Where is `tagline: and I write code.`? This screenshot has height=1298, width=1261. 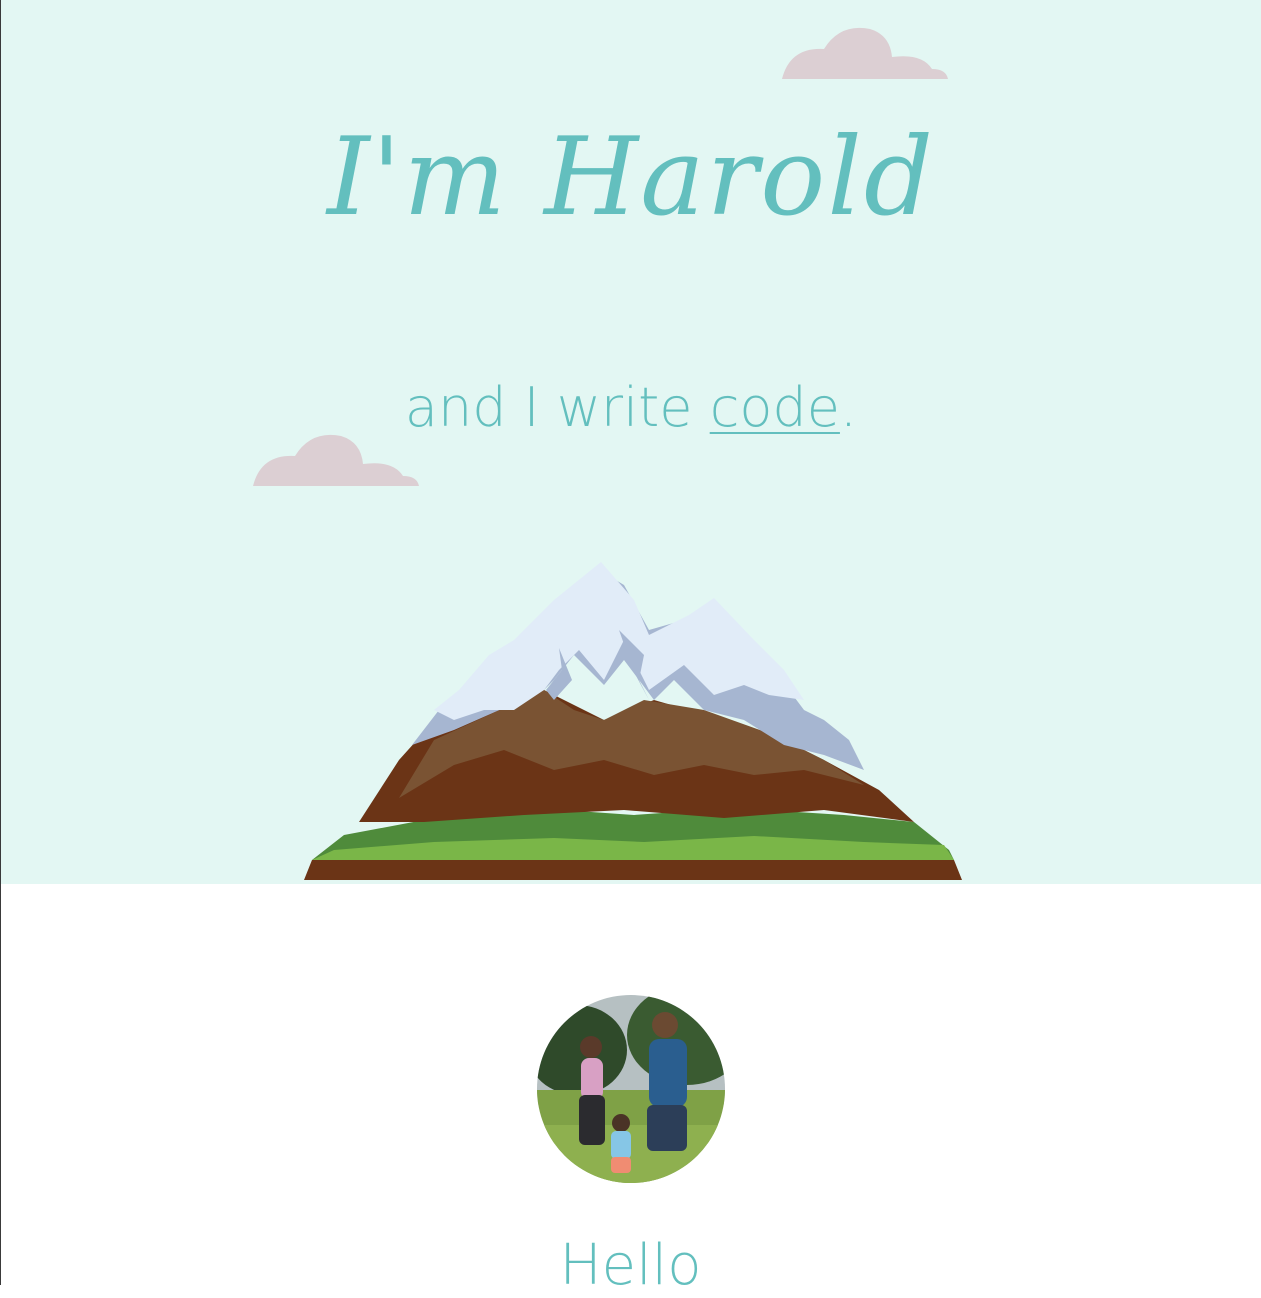
tagline: and I write code. is located at coordinates (631, 408).